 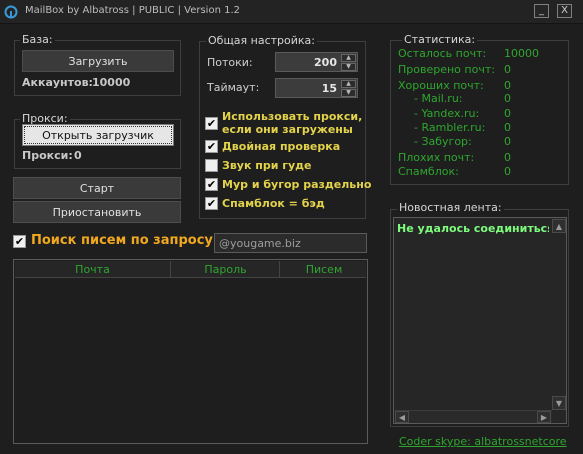 What do you see at coordinates (507, 171) in the screenshot?
I see `stat-spamblock-value: 0` at bounding box center [507, 171].